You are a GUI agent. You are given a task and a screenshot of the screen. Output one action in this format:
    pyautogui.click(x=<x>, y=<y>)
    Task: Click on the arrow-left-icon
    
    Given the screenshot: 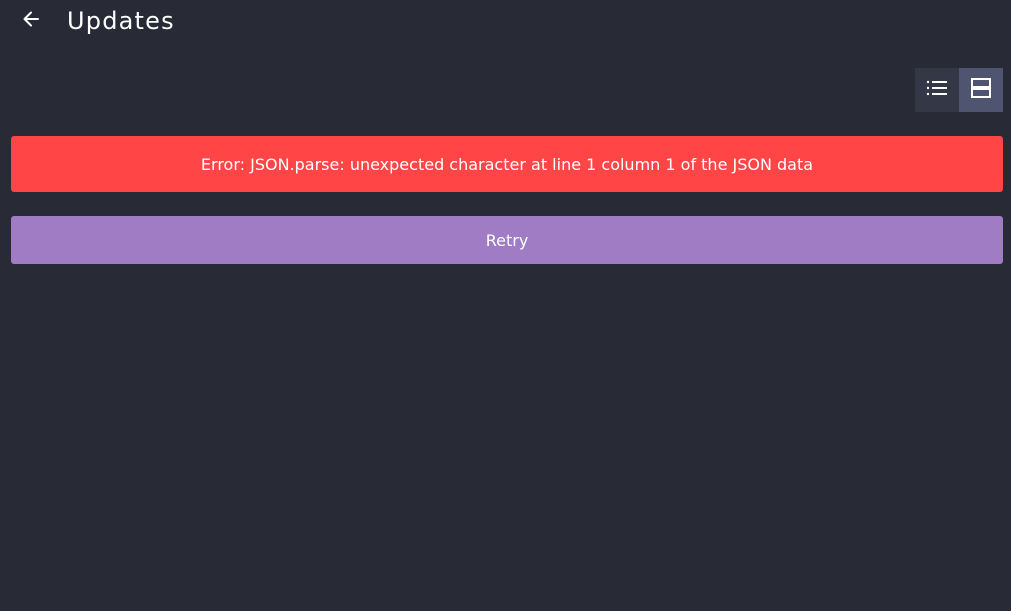 What is the action you would take?
    pyautogui.click(x=31, y=21)
    